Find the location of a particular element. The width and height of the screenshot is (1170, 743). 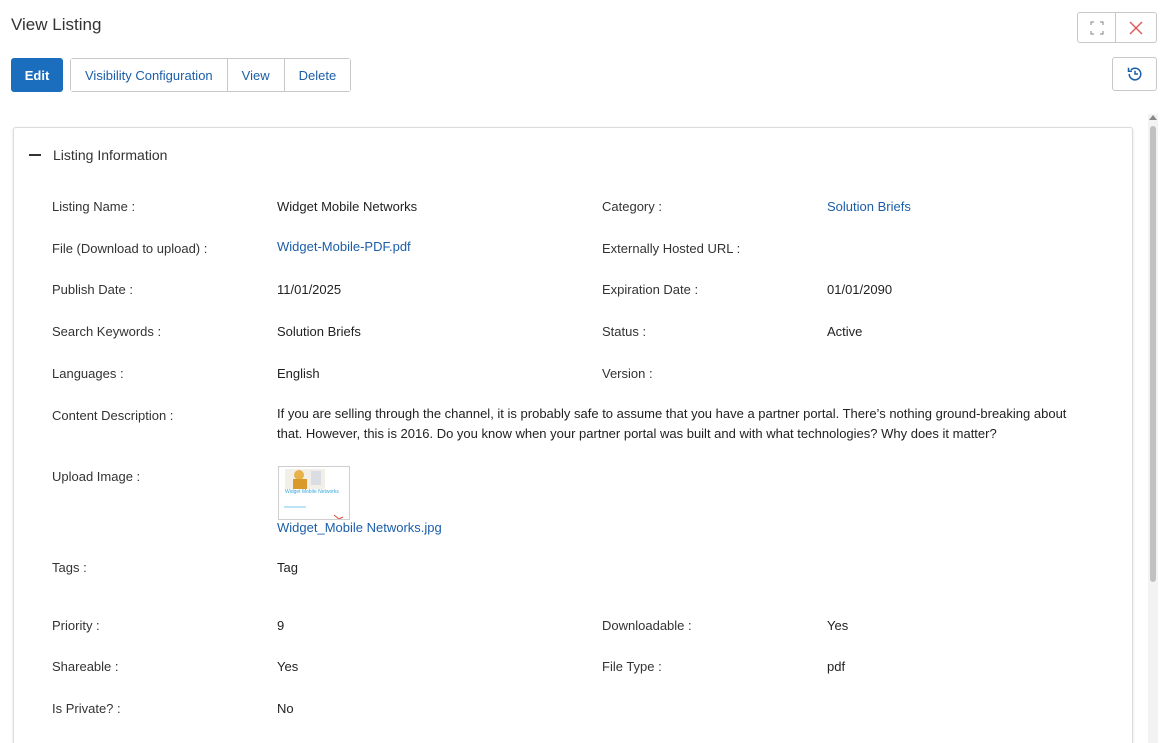

upload-image-link: Widget_Mobile Networks.jpg is located at coordinates (359, 527).